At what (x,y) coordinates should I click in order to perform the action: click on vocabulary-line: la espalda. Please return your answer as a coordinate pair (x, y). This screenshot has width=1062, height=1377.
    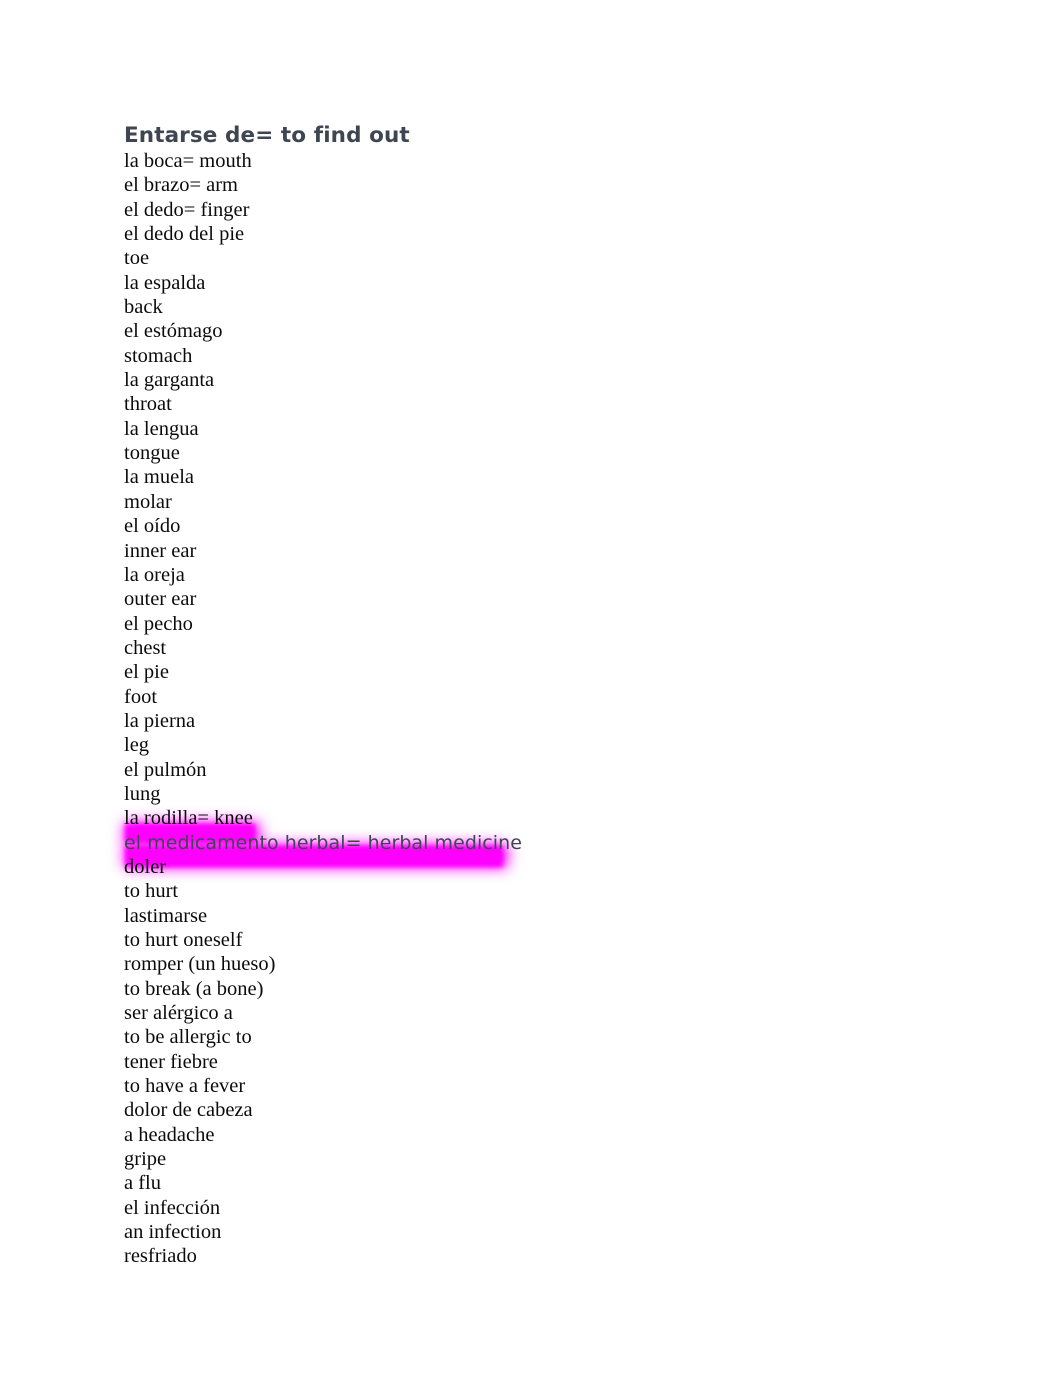
    Looking at the image, I should click on (165, 282).